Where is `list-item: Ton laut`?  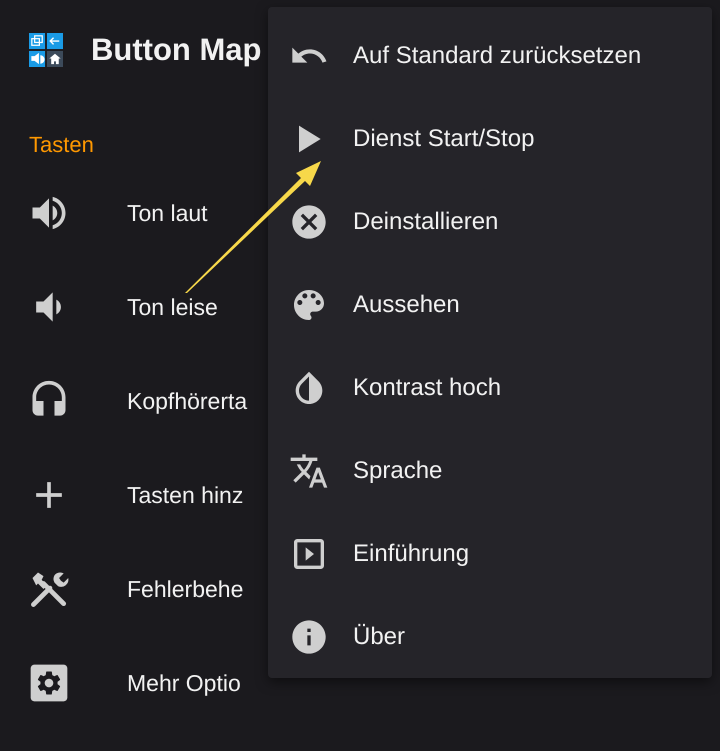 list-item: Ton laut is located at coordinates (167, 213).